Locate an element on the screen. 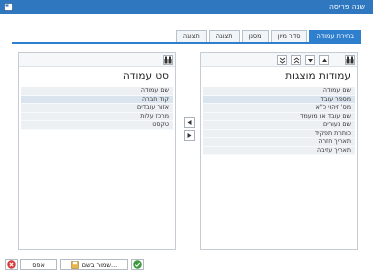 Image resolution: width=373 pixels, height=273 pixels. move-down-button is located at coordinates (310, 60).